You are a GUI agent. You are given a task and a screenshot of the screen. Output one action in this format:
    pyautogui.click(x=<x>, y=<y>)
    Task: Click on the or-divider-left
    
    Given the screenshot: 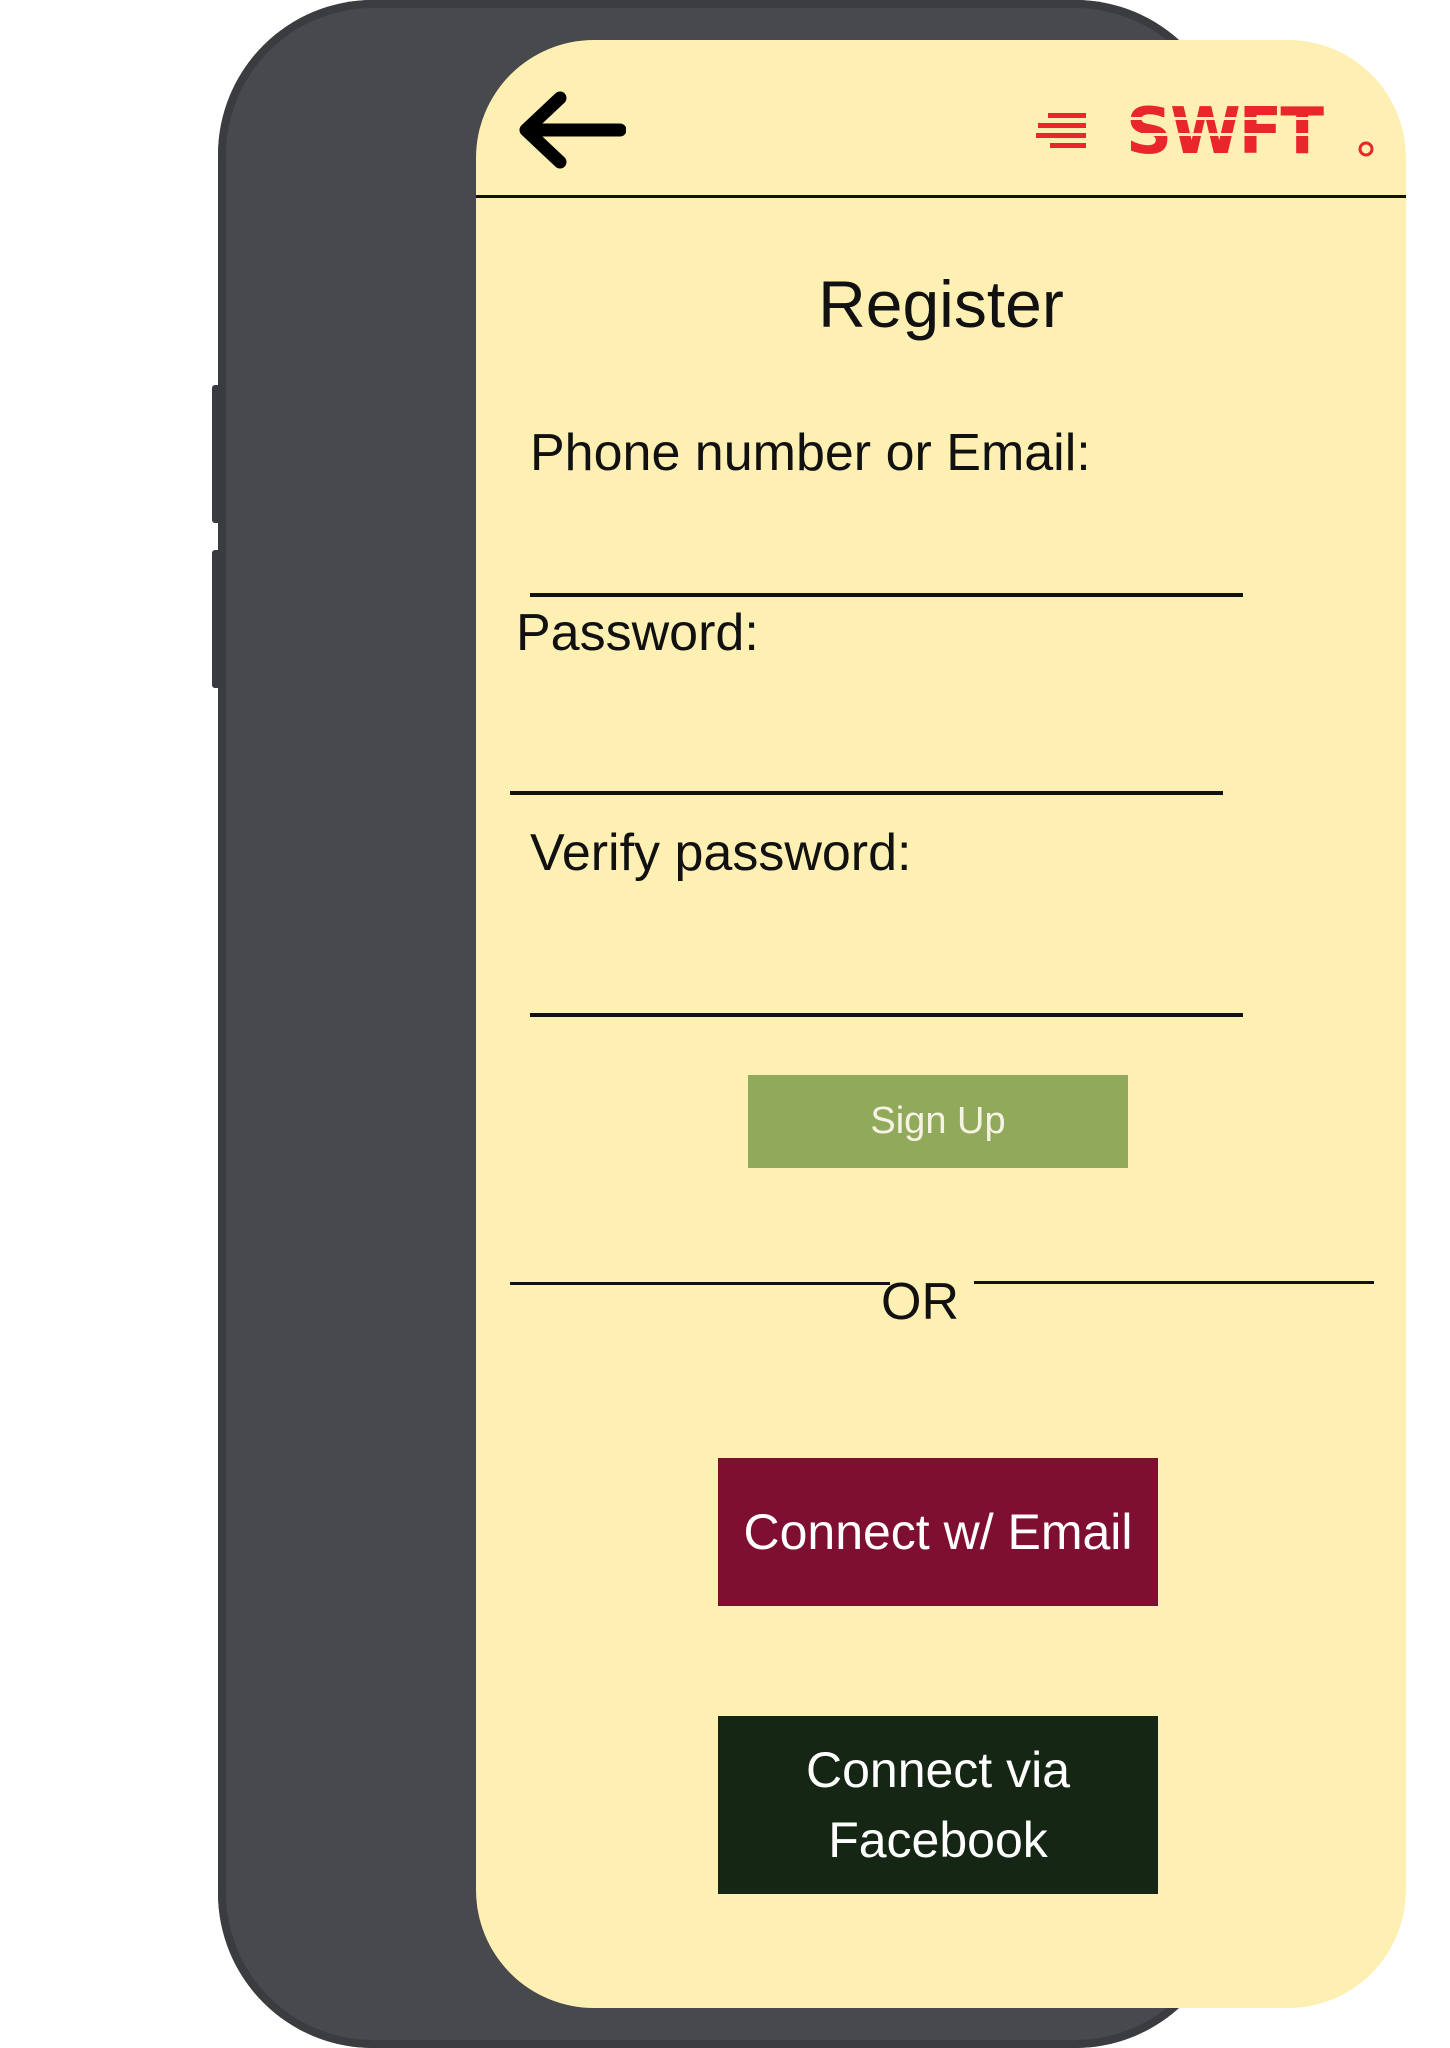 What is the action you would take?
    pyautogui.click(x=700, y=1283)
    